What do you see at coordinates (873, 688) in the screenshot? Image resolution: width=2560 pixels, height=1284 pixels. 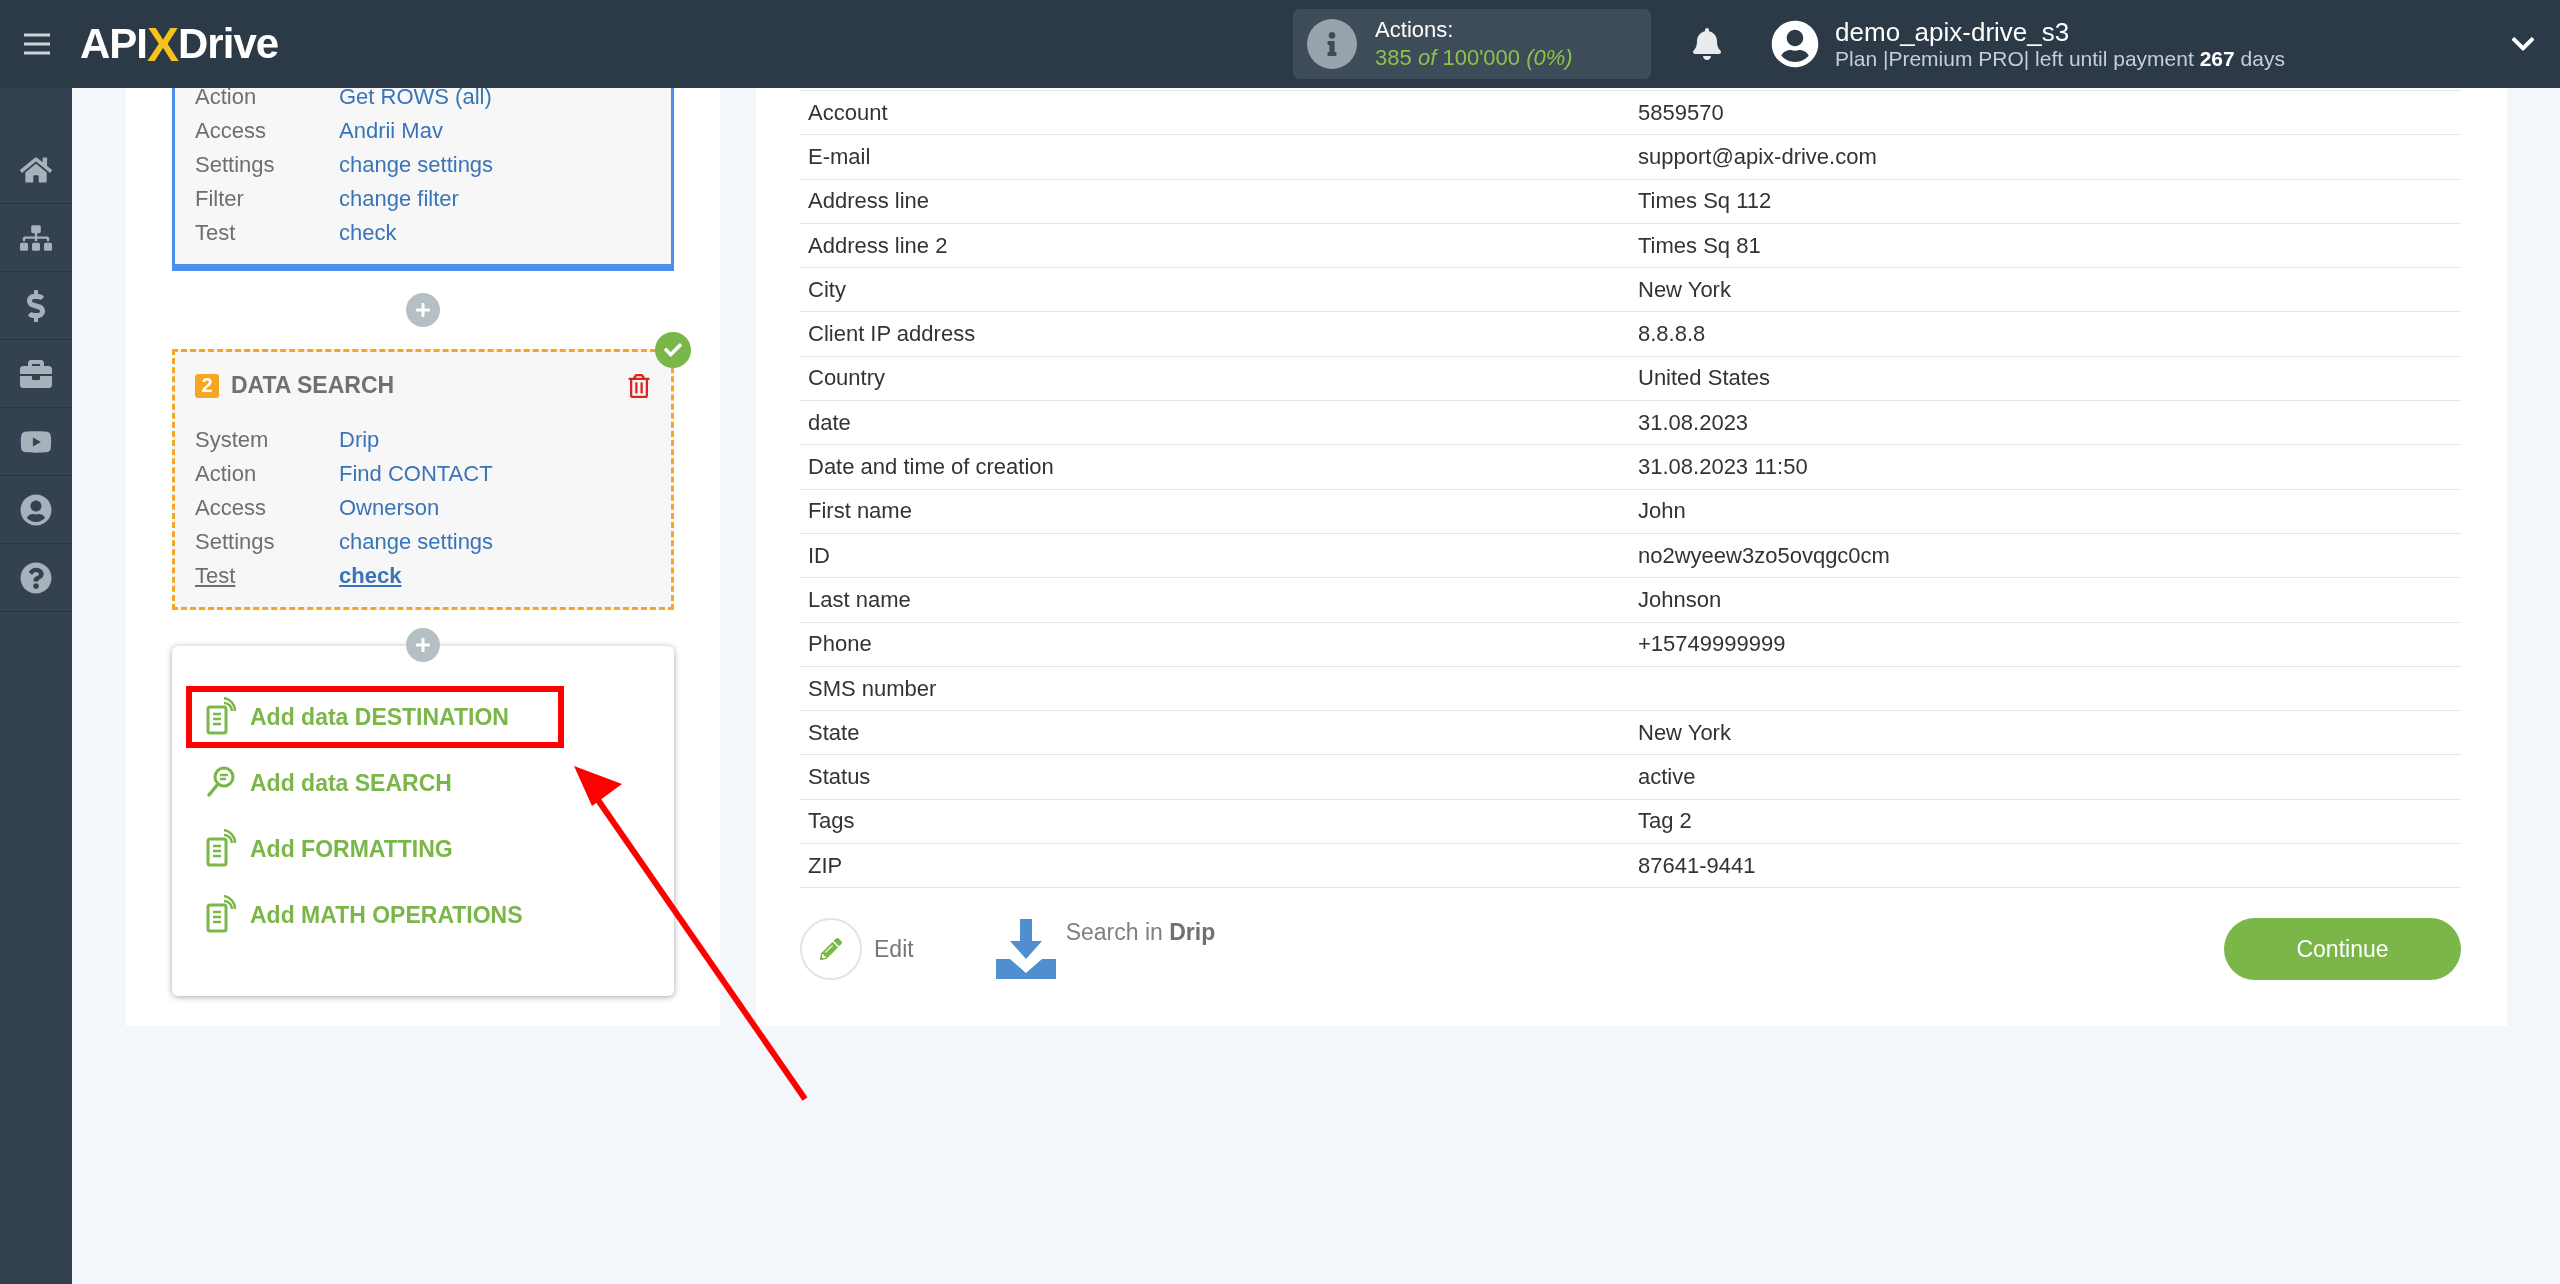 I see `field-name: SMS number` at bounding box center [873, 688].